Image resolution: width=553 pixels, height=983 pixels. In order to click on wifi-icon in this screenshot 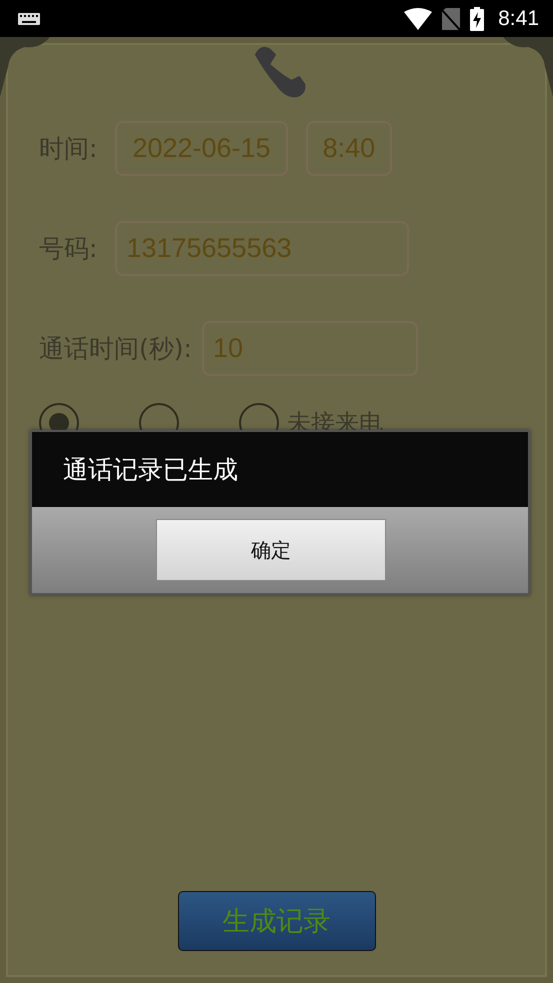, I will do `click(418, 19)`.